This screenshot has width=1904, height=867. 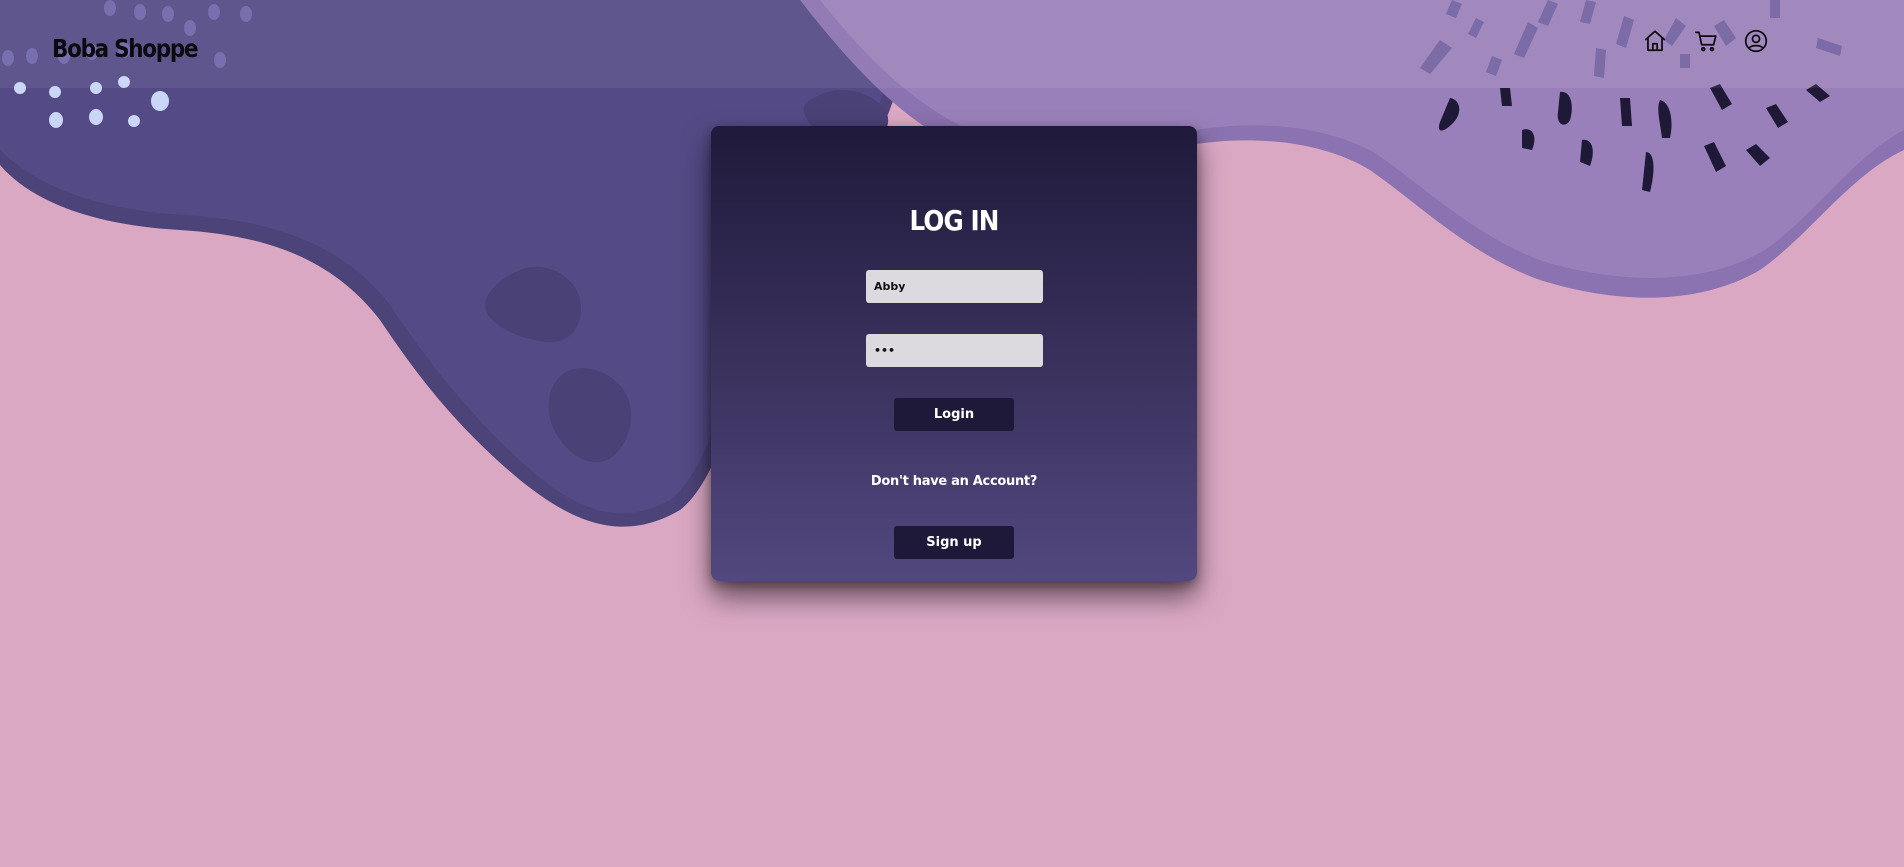 What do you see at coordinates (954, 542) in the screenshot?
I see `signup-button: Sign up` at bounding box center [954, 542].